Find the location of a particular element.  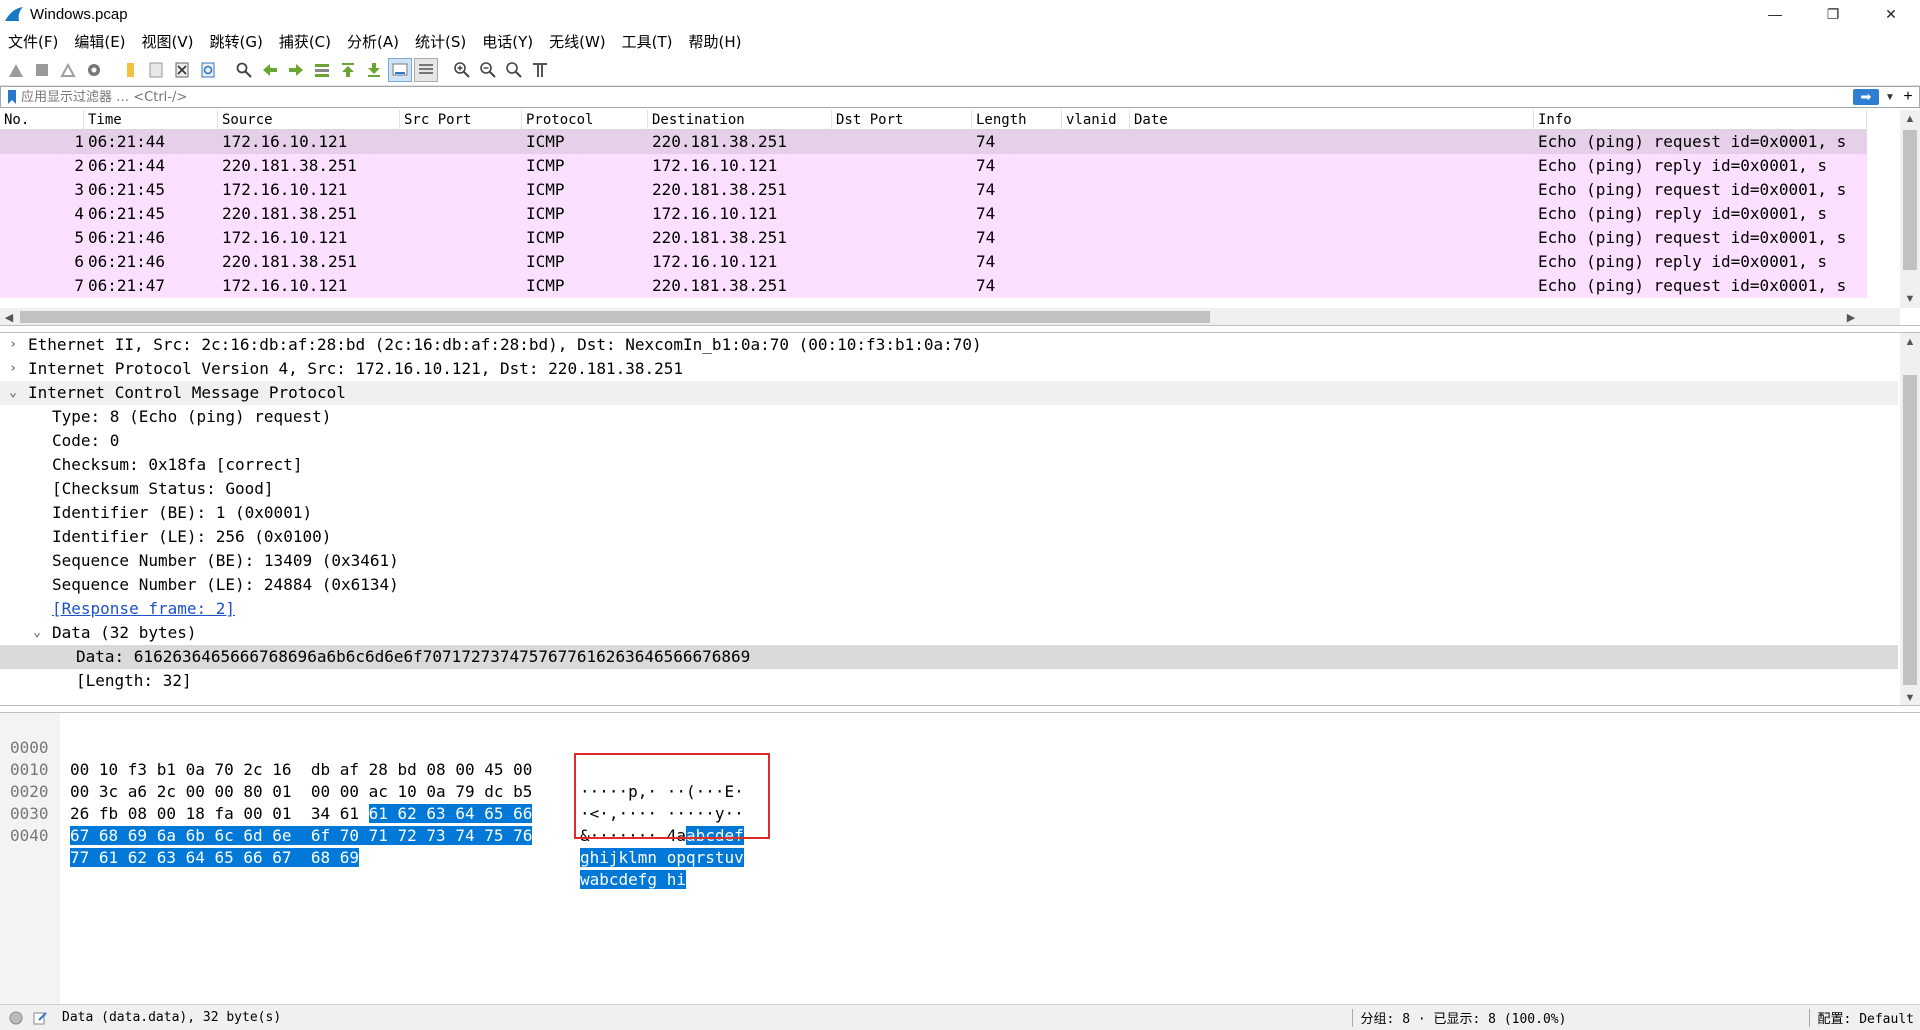

go-back-icon is located at coordinates (270, 70).